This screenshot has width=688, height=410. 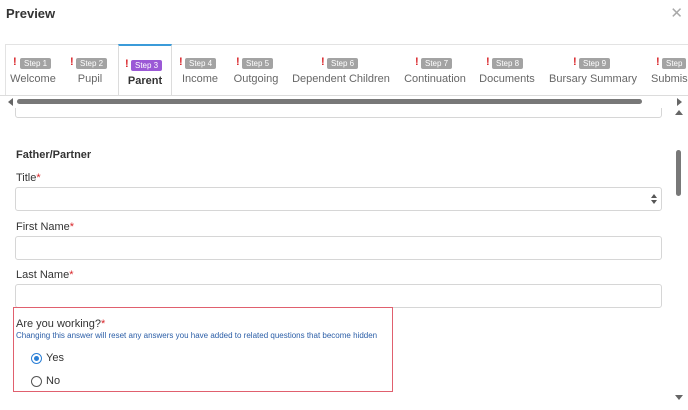 I want to click on scroll-left-icon, so click(x=10, y=102).